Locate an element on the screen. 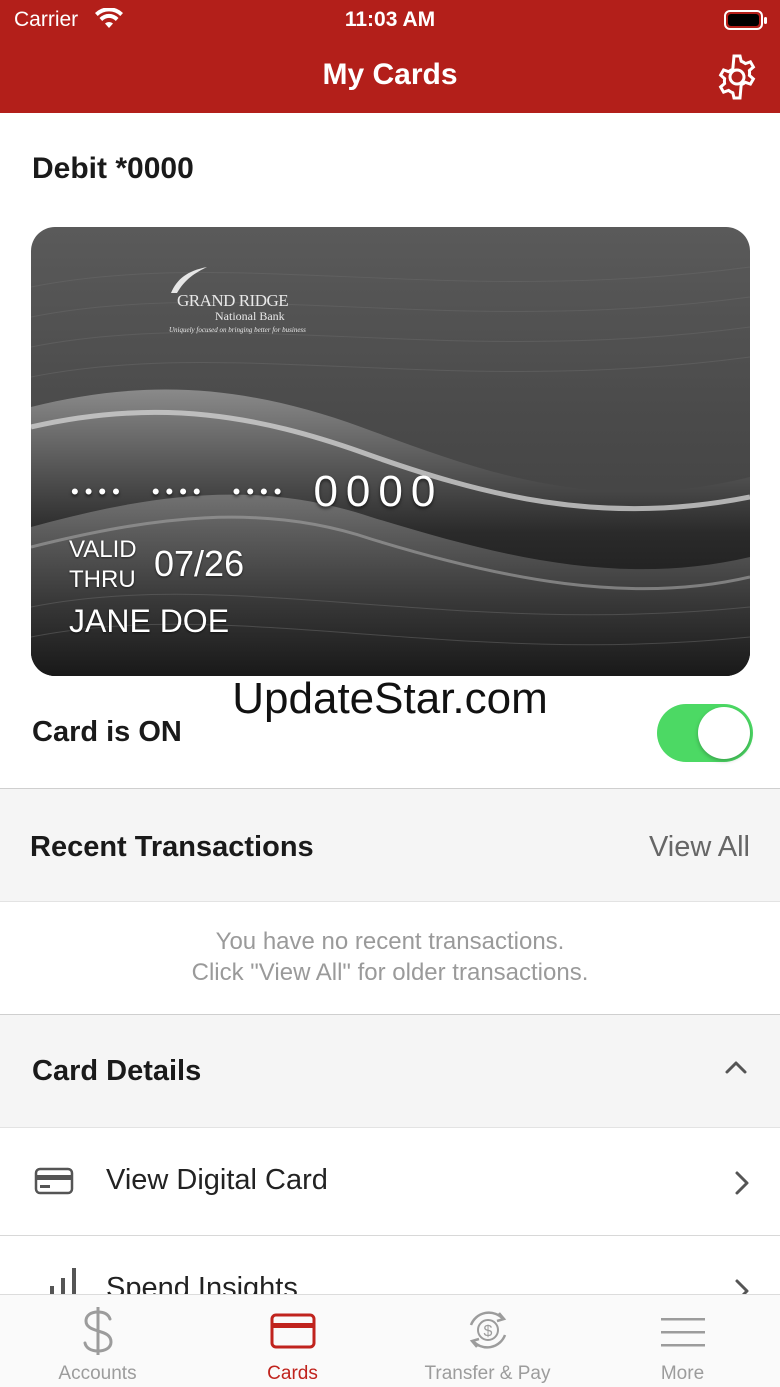 This screenshot has width=780, height=1387. status-time: 11:03 AM is located at coordinates (390, 19).